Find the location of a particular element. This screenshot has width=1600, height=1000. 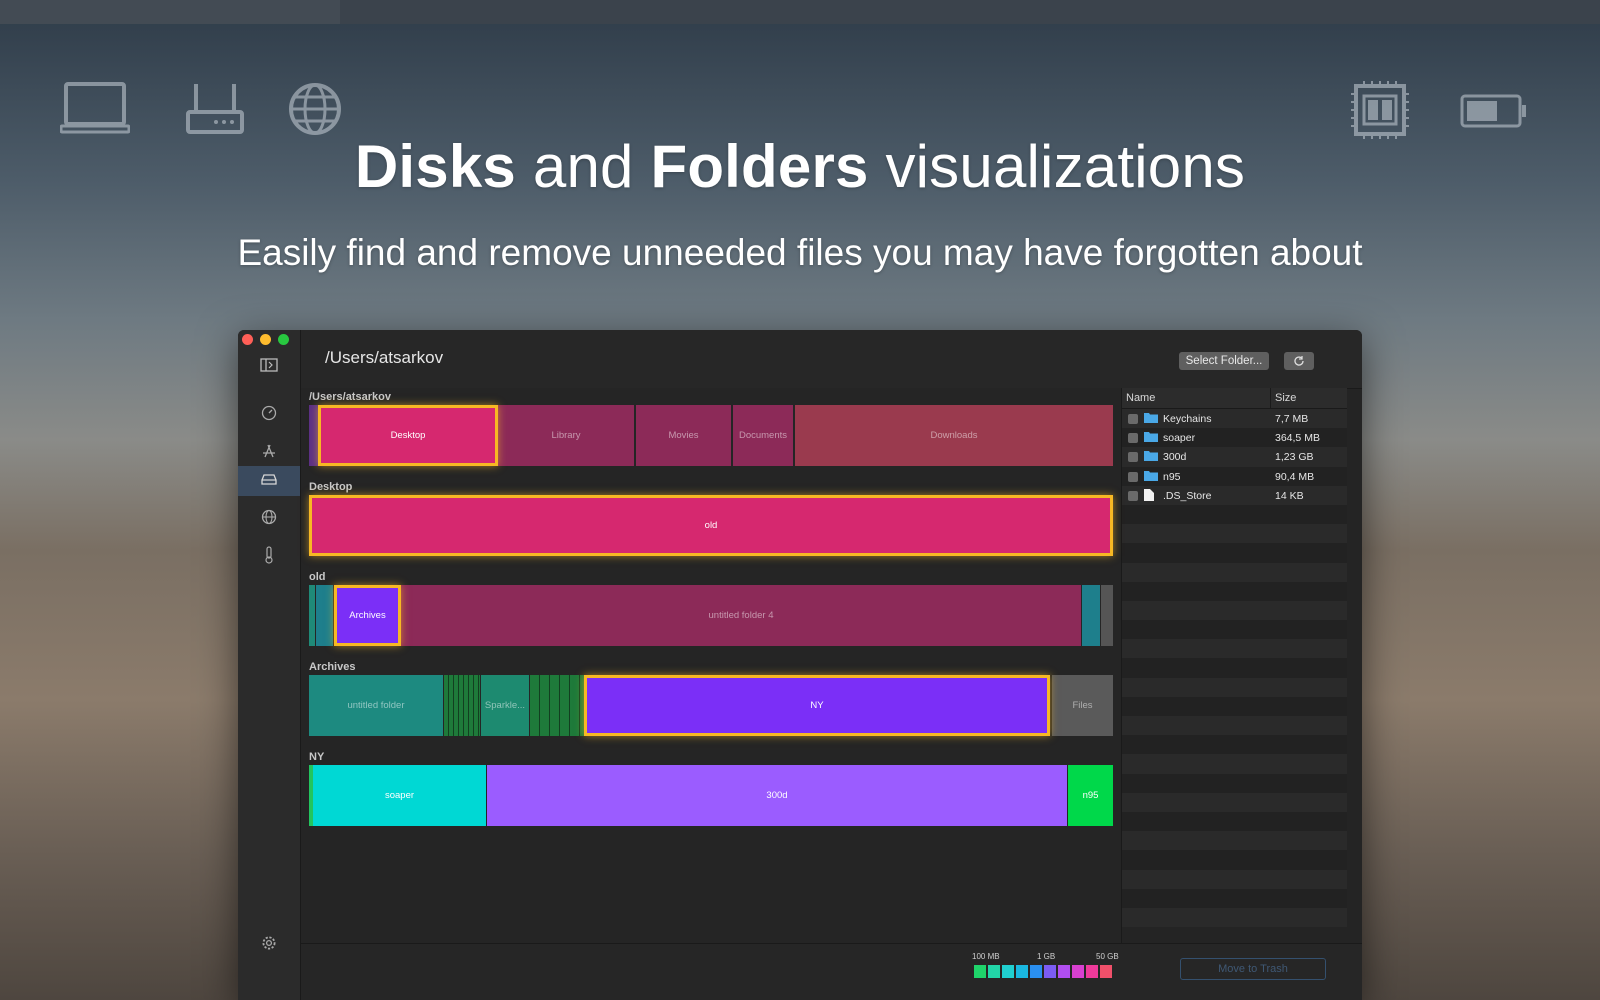

list-item: n95 90,4 MB is located at coordinates (1234, 476).